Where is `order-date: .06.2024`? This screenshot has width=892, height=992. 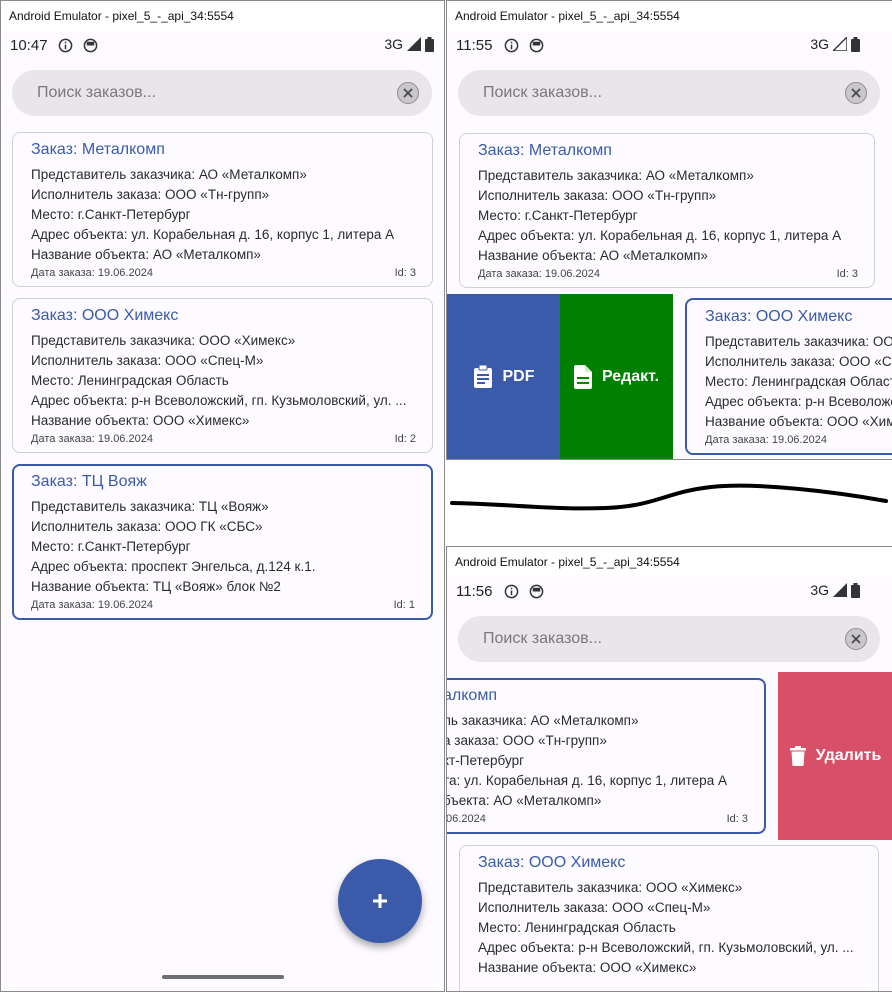 order-date: .06.2024 is located at coordinates (466, 819).